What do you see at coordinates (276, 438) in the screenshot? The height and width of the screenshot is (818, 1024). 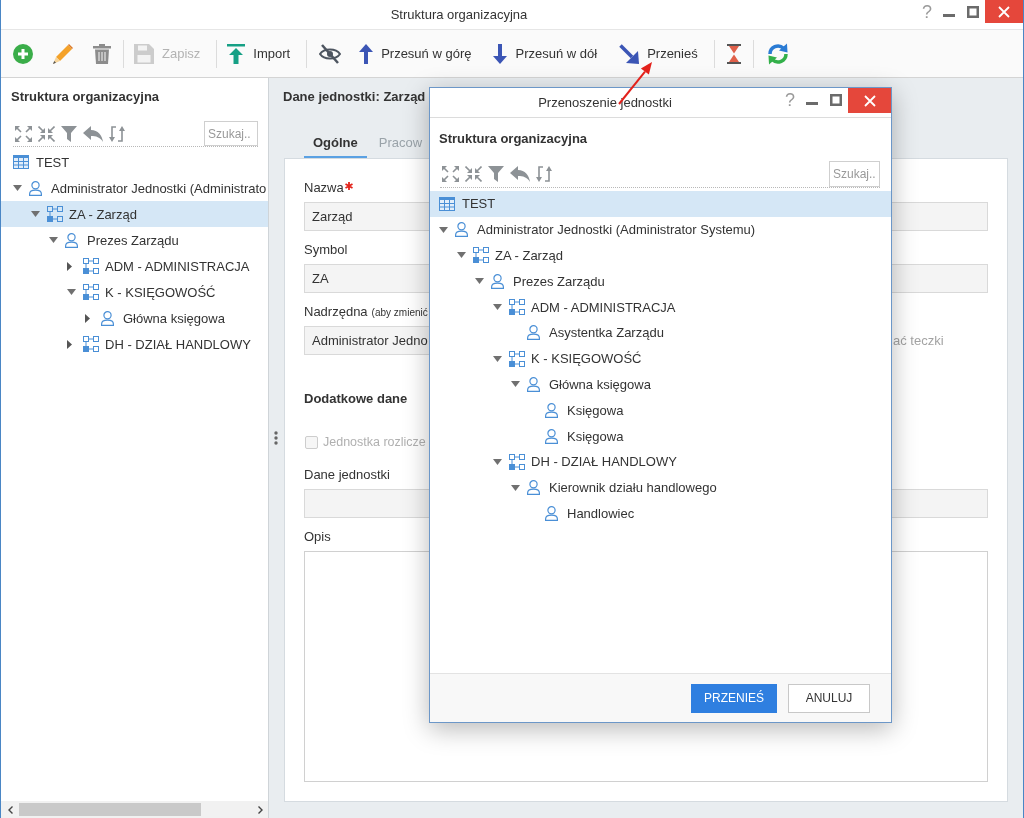 I see `splitter-handle-icon` at bounding box center [276, 438].